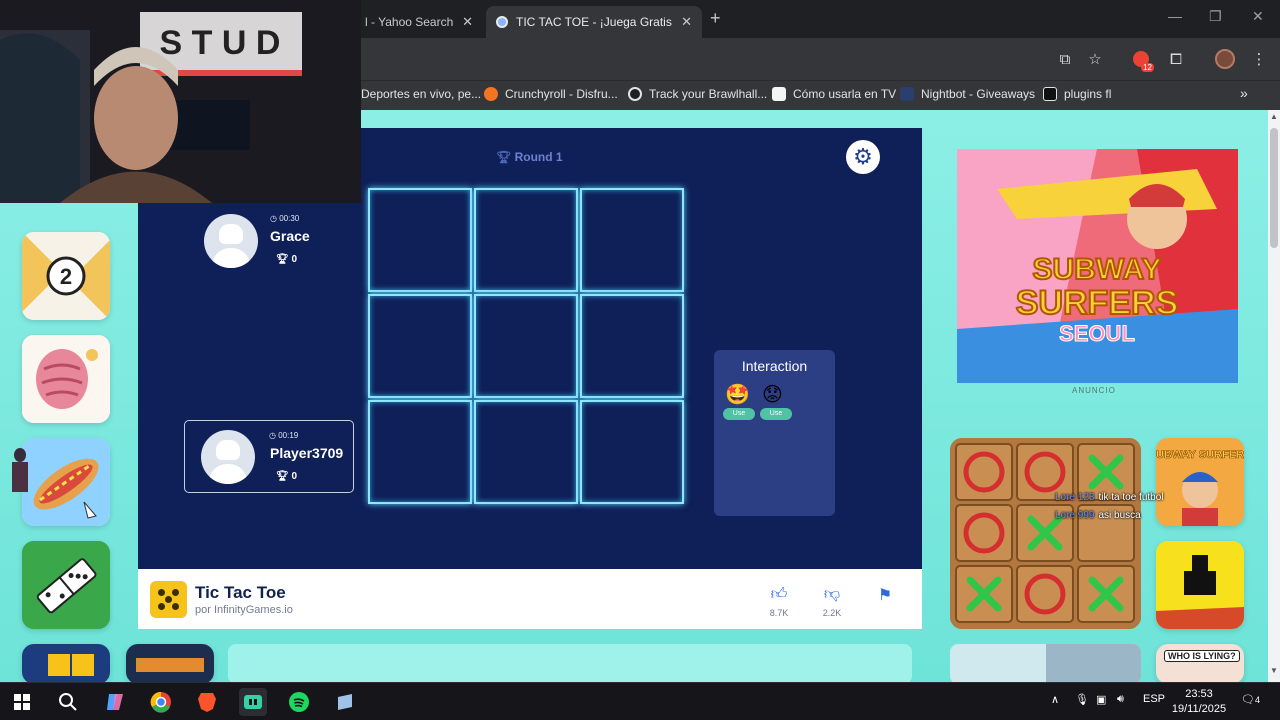  I want to click on new-tab-button: +, so click(715, 18).